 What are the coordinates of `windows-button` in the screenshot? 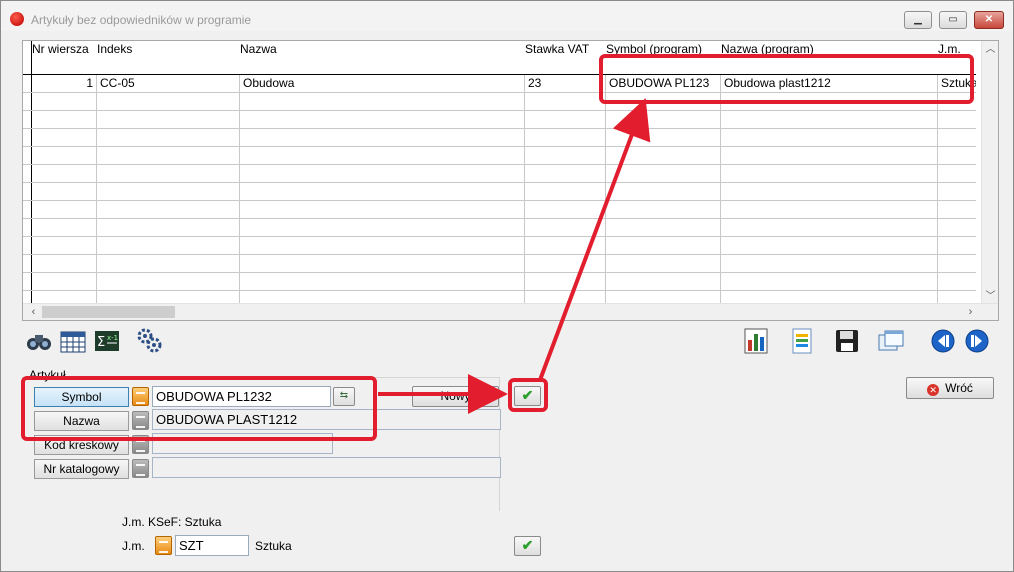 It's located at (891, 341).